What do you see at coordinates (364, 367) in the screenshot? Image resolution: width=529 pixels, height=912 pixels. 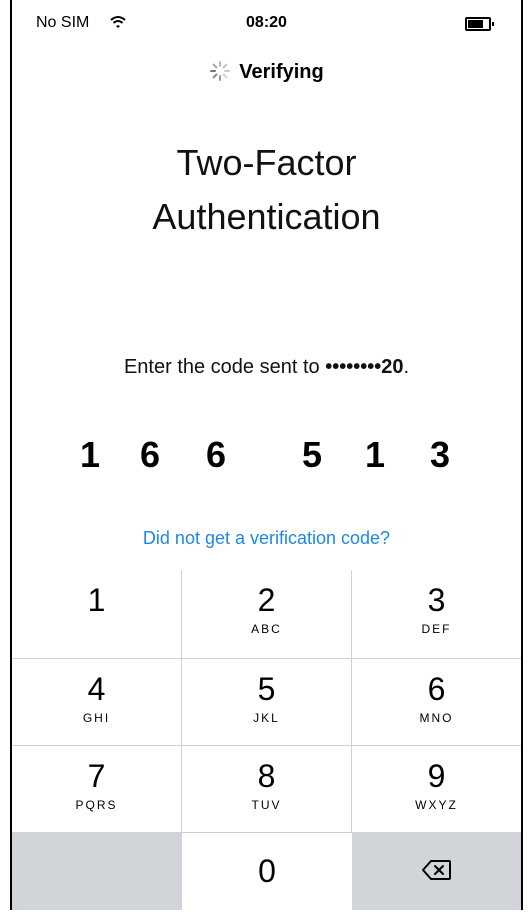 I see `masked-phone-number: ••••••••20` at bounding box center [364, 367].